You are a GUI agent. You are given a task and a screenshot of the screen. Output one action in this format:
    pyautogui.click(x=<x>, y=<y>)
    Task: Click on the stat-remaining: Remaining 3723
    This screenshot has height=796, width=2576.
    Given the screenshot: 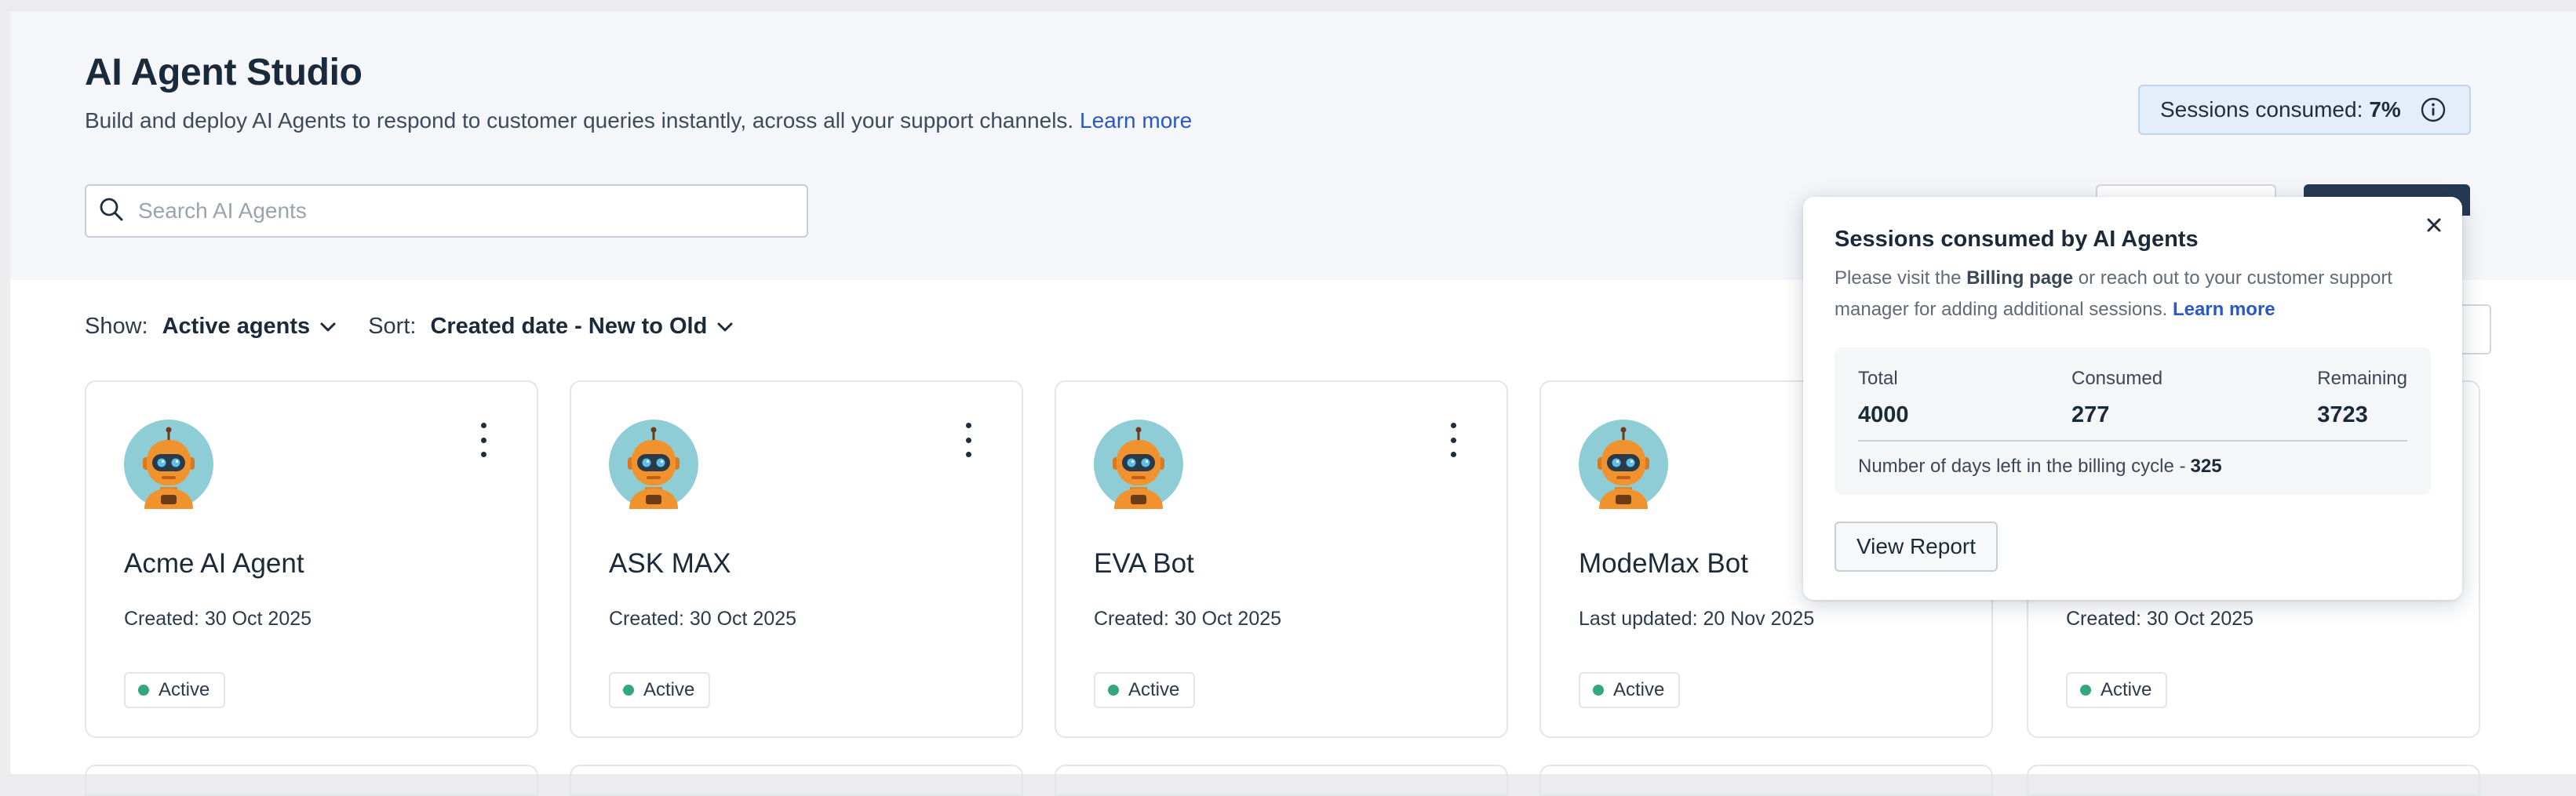 What is the action you would take?
    pyautogui.click(x=2362, y=398)
    